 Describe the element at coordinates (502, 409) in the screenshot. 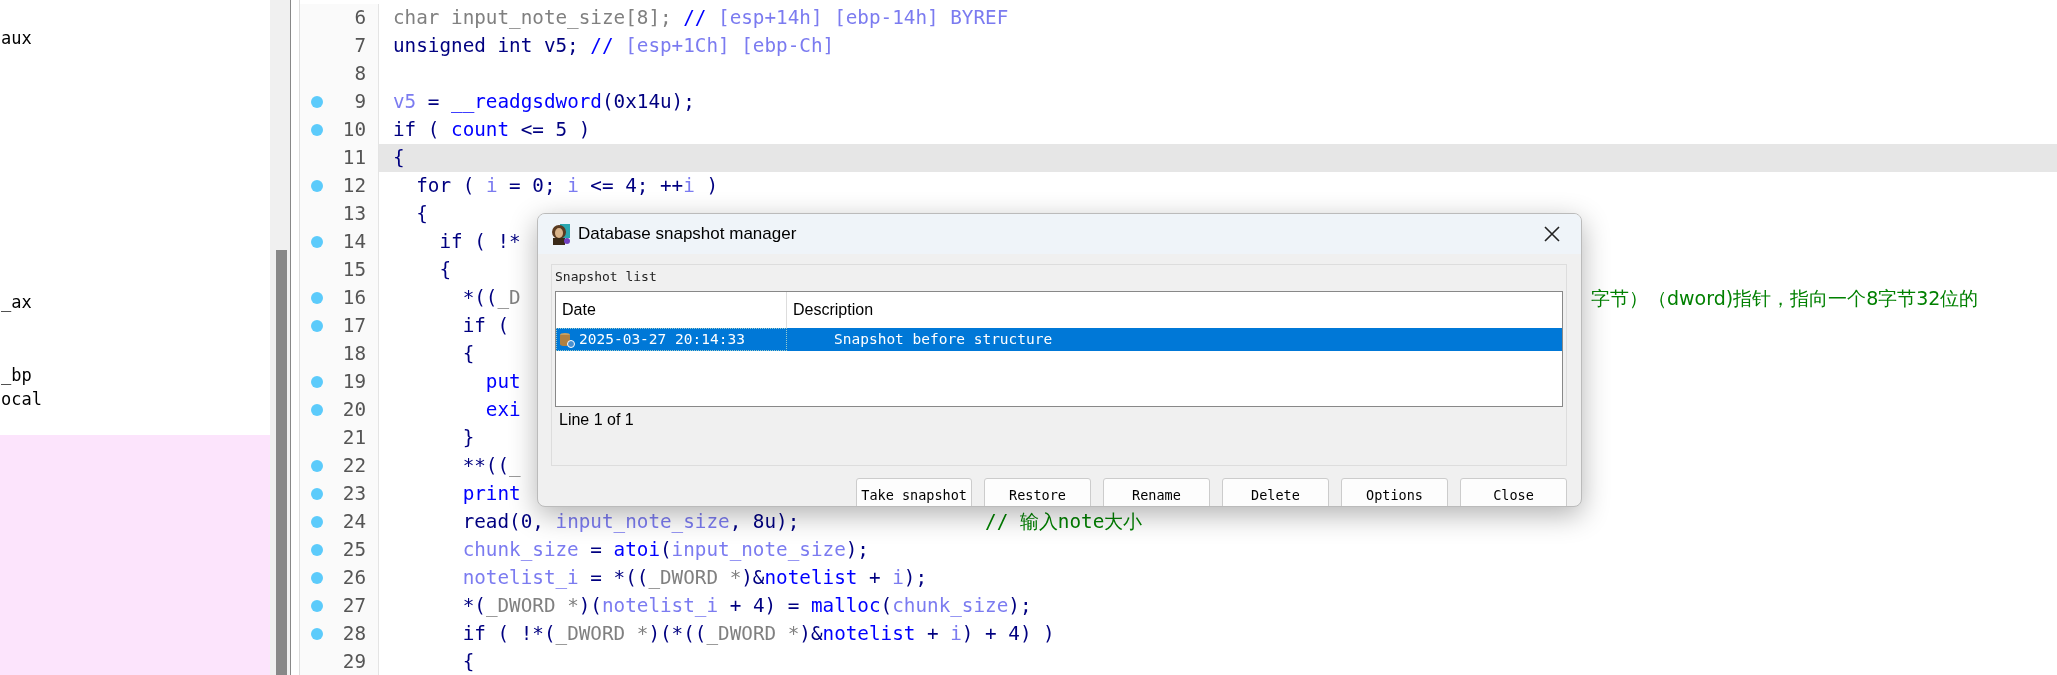

I see `function-text: exi` at that location.